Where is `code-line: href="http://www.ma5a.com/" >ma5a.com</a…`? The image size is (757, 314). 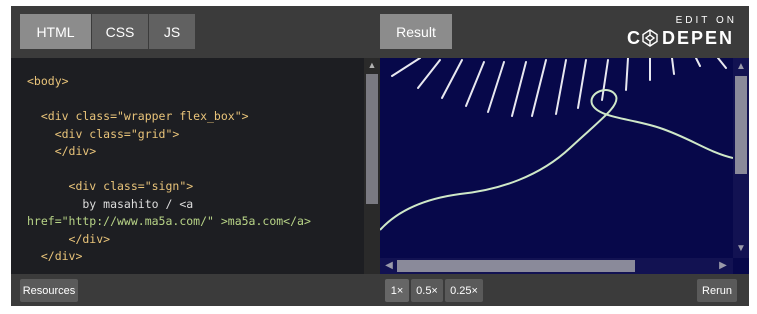 code-line: href="http://www.ma5a.com/" >ma5a.com</a… is located at coordinates (169, 221).